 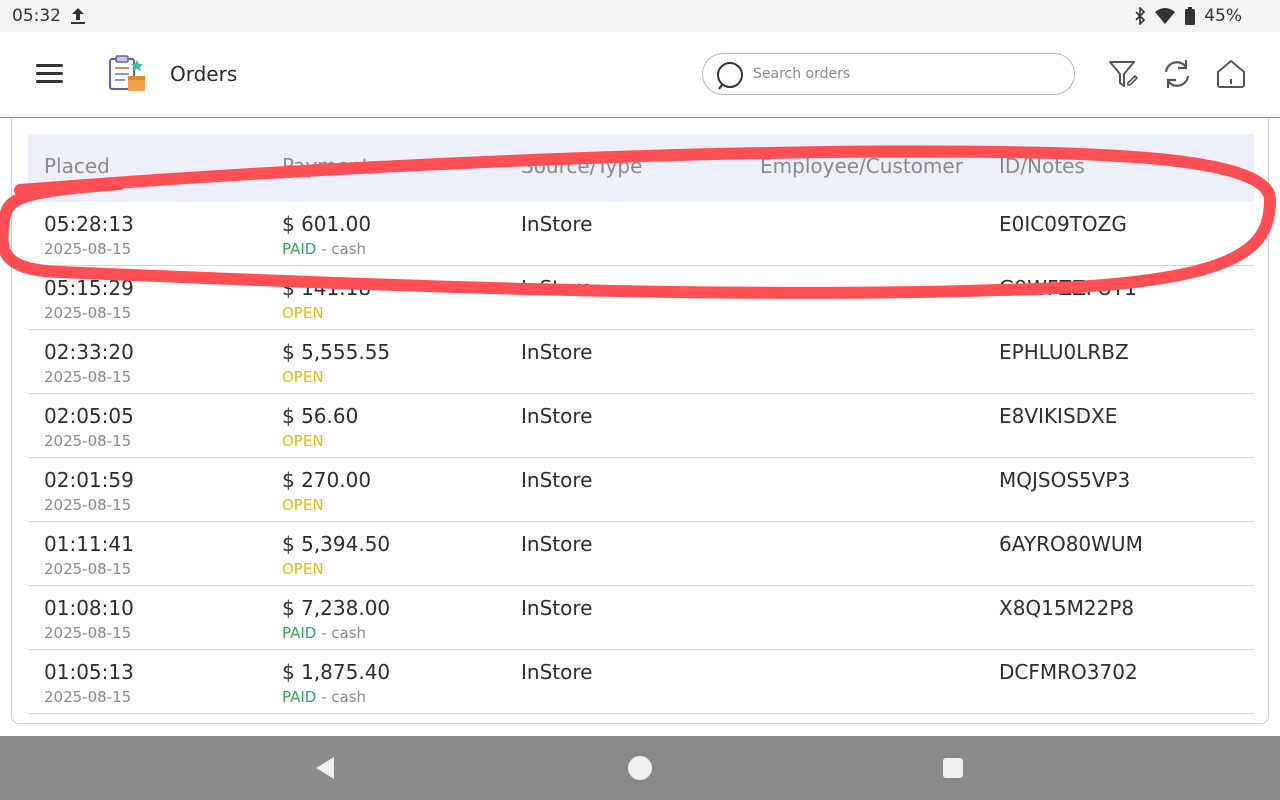 What do you see at coordinates (1123, 74) in the screenshot?
I see `filter-edit-icon` at bounding box center [1123, 74].